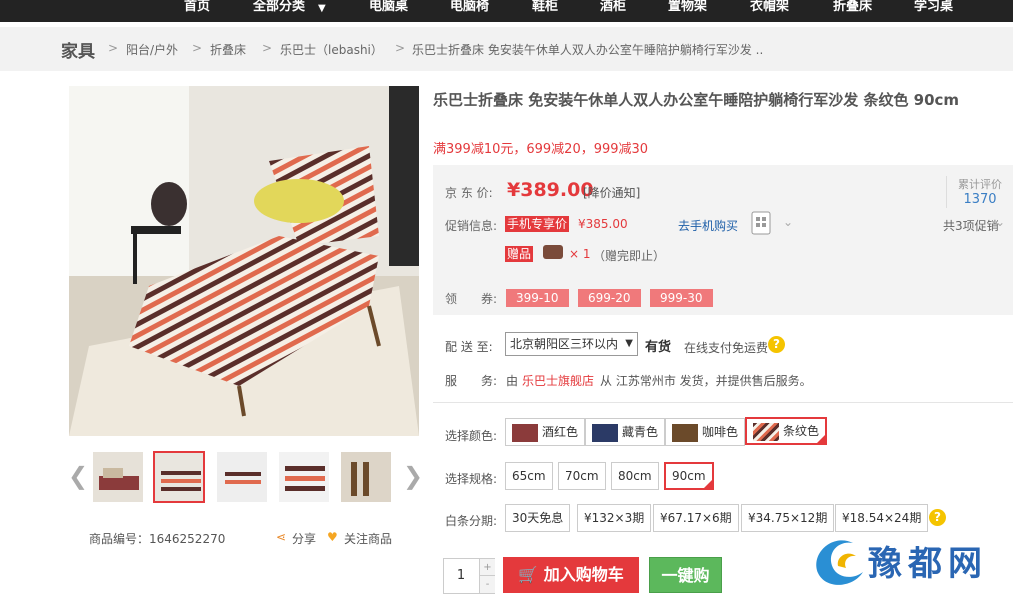 Image resolution: width=1013 pixels, height=598 pixels. Describe the element at coordinates (706, 381) in the screenshot. I see `service-detail: 从 江苏常州市 发货，并提供售后服务。` at that location.